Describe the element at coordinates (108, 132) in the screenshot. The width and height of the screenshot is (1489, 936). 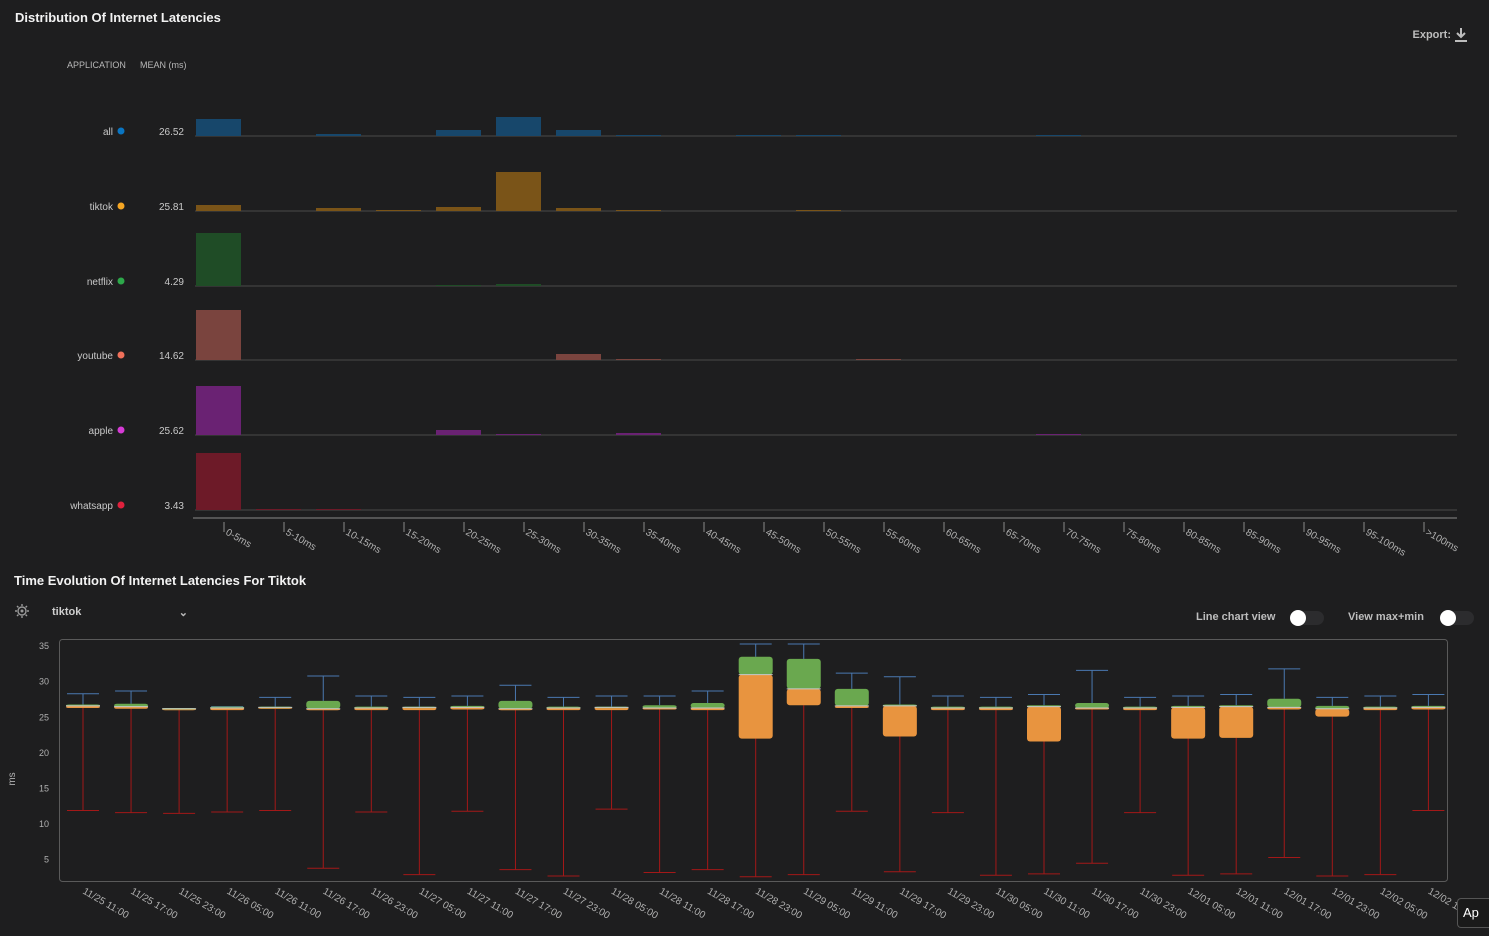
I see `app-label-all: all` at that location.